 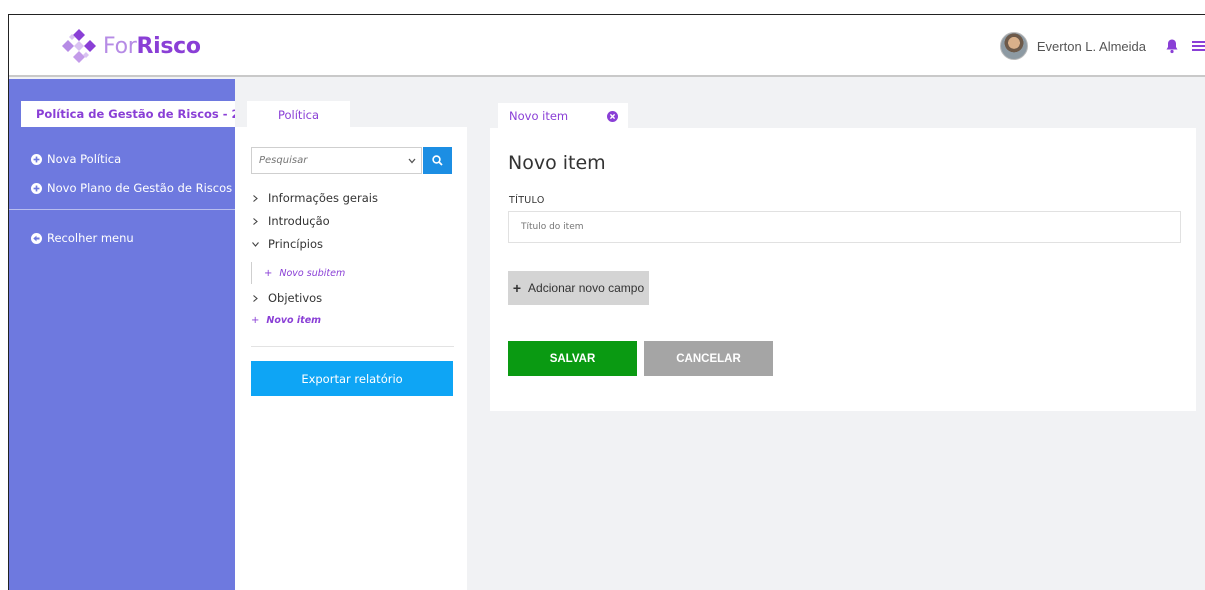 I want to click on title-field-label: TÍTULO, so click(x=527, y=200).